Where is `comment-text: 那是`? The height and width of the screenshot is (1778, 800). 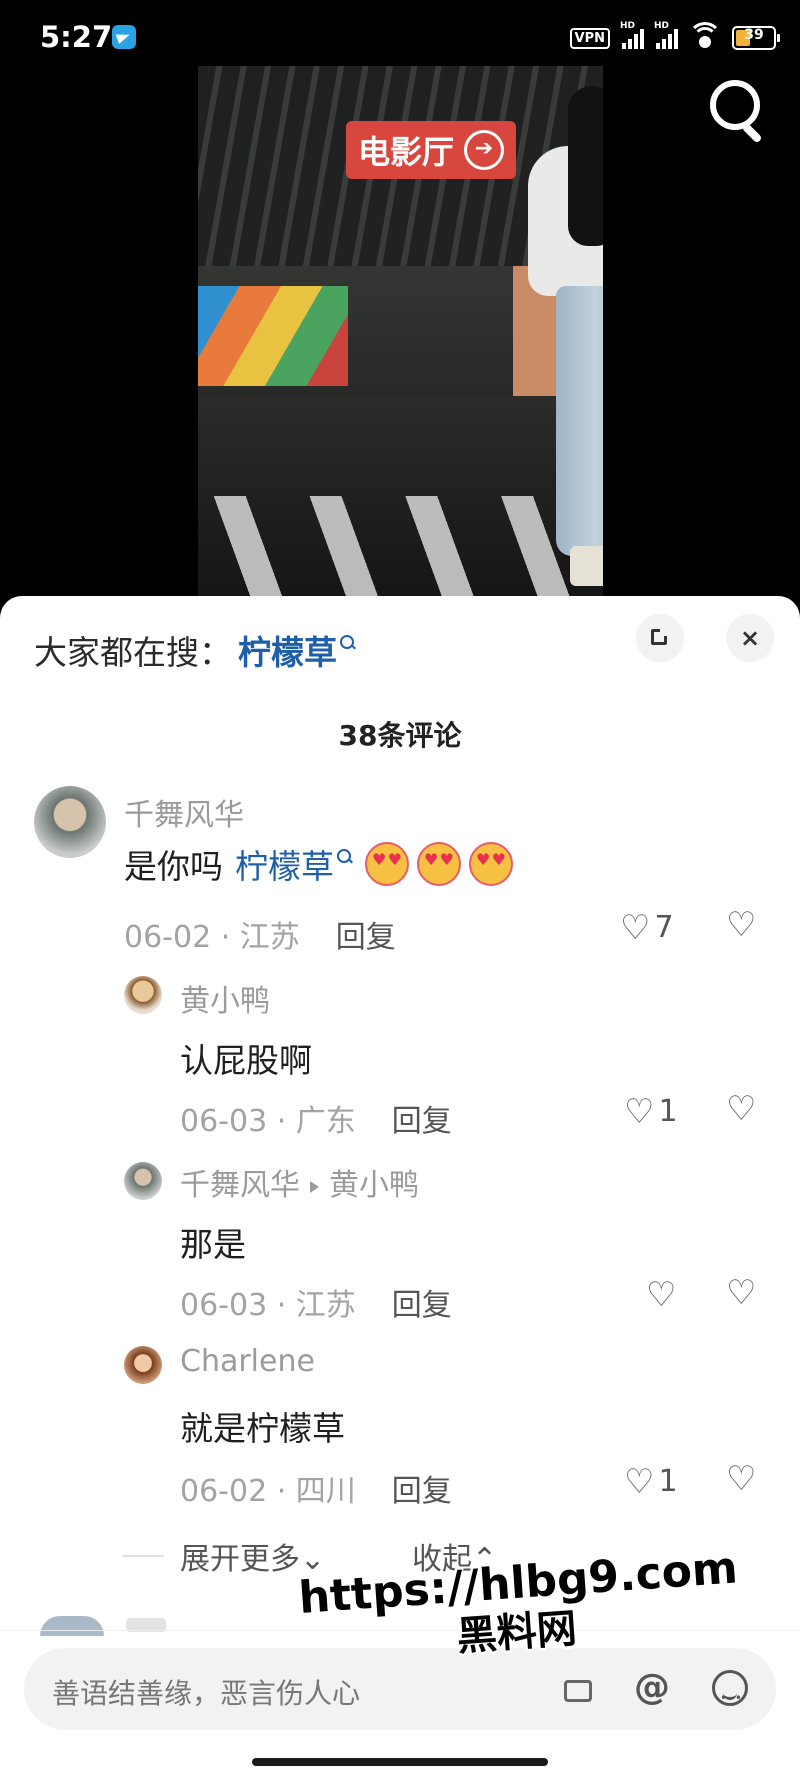
comment-text: 那是 is located at coordinates (213, 1244).